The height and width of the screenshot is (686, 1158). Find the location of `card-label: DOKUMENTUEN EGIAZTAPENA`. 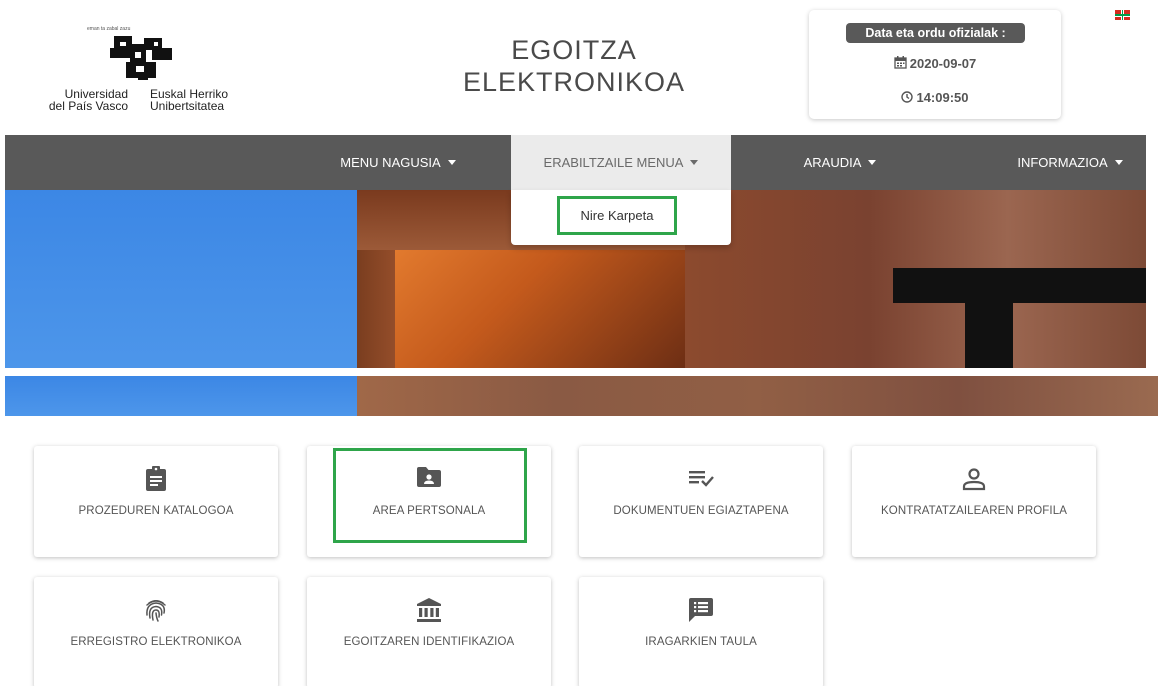

card-label: DOKUMENTUEN EGIAZTAPENA is located at coordinates (701, 511).